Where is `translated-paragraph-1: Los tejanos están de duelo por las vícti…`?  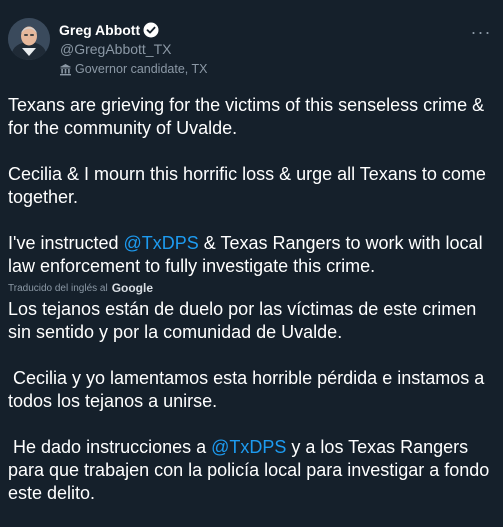 translated-paragraph-1: Los tejanos están de duelo por las vícti… is located at coordinates (245, 320).